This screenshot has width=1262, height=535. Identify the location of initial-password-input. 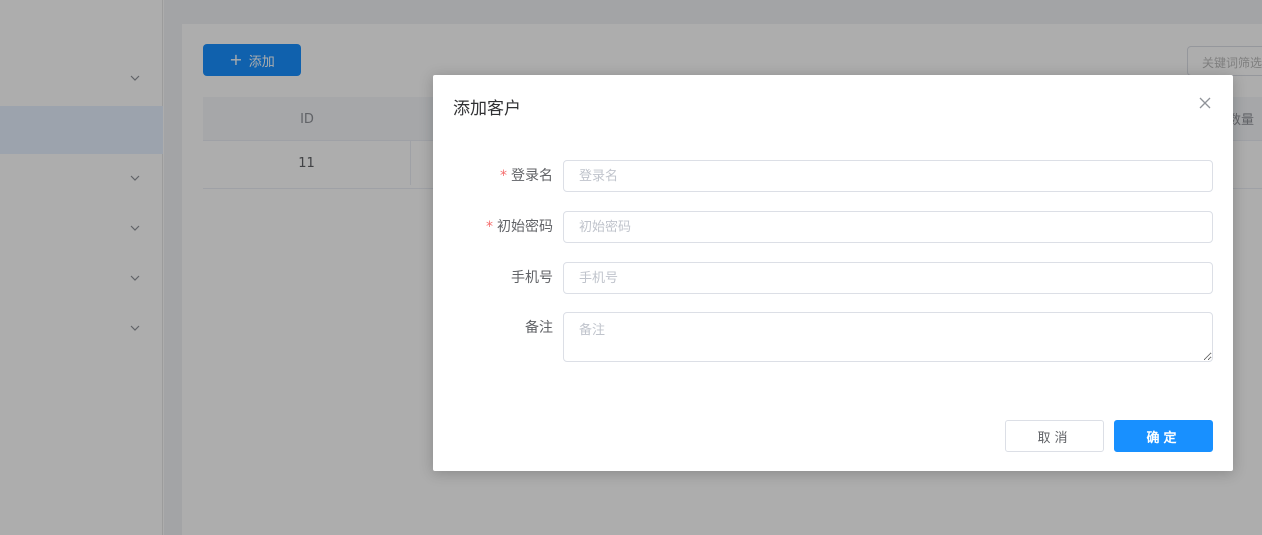
(888, 227).